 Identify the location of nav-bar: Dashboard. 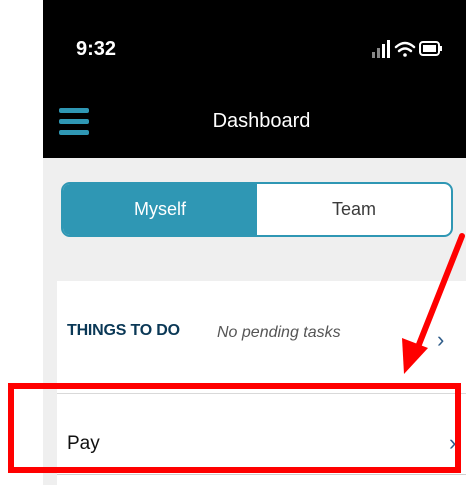
(254, 121).